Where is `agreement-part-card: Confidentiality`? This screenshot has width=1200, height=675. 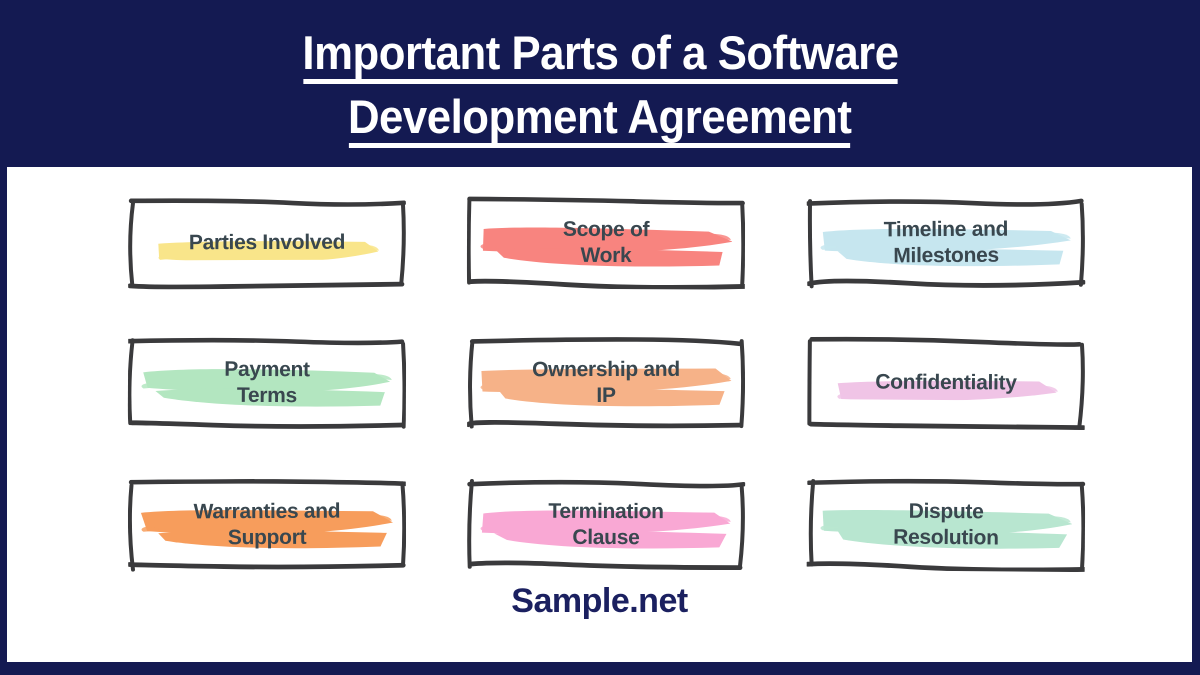
agreement-part-card: Confidentiality is located at coordinates (946, 383).